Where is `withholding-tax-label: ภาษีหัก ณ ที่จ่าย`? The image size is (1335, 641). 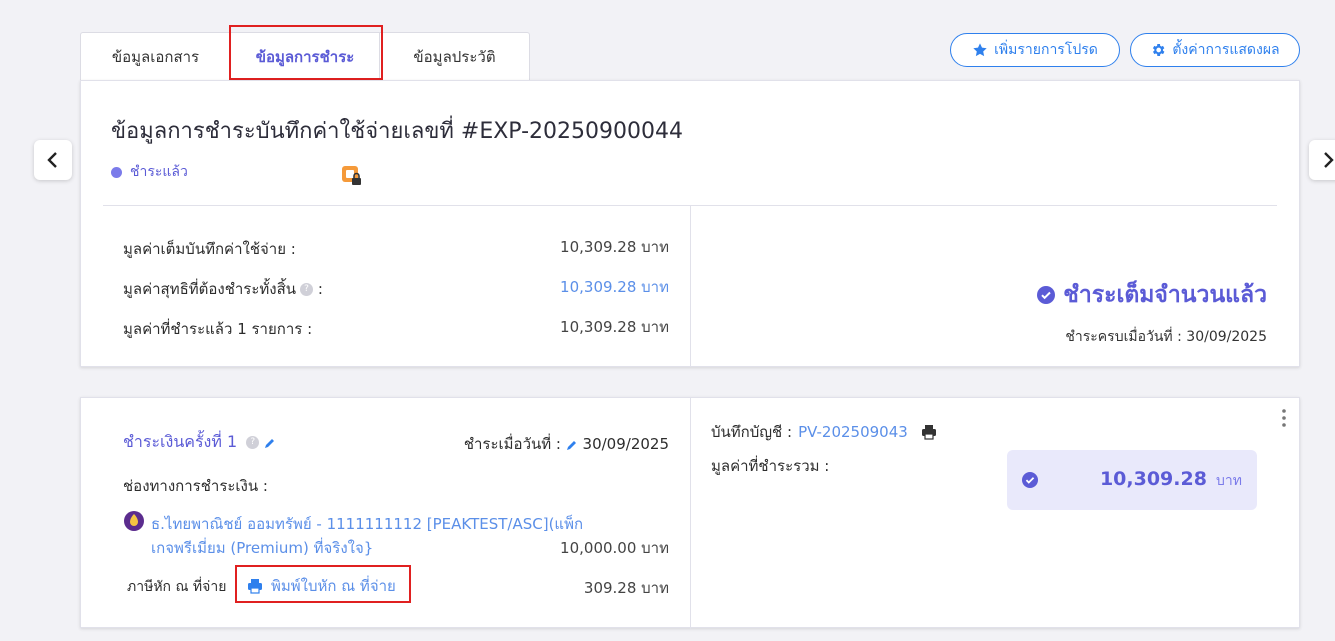
withholding-tax-label: ภาษีหัก ณ ที่จ่าย is located at coordinates (177, 587).